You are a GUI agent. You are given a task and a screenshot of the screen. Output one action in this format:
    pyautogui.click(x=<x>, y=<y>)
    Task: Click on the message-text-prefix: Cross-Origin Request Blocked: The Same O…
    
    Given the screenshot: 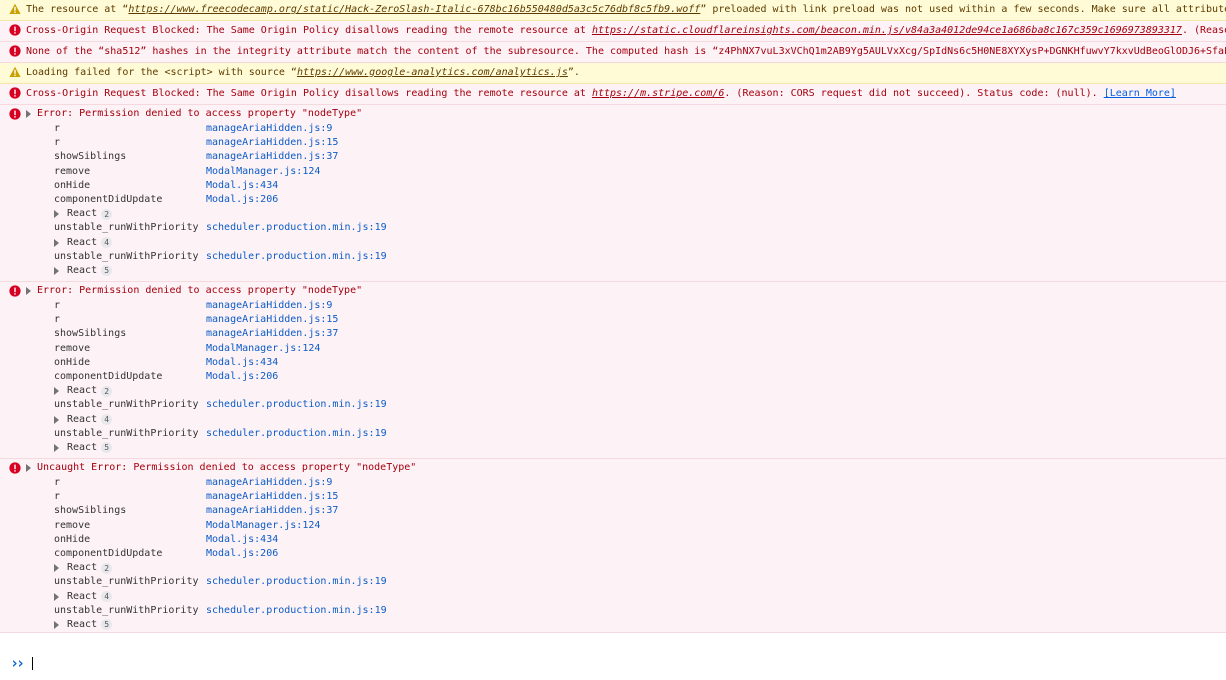 What is the action you would take?
    pyautogui.click(x=309, y=93)
    